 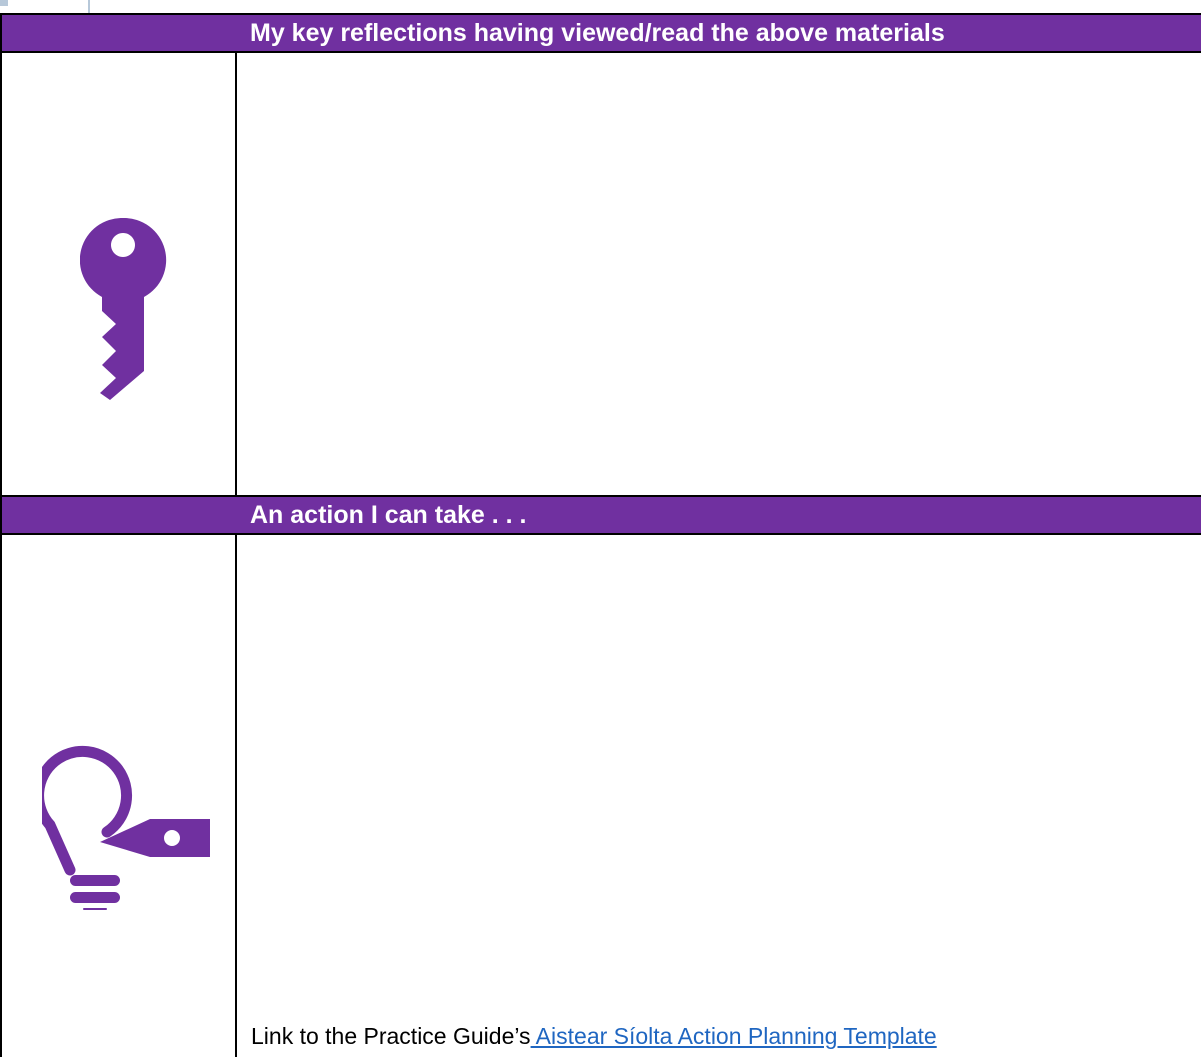 What do you see at coordinates (126, 827) in the screenshot?
I see `lightbulb-key-icon` at bounding box center [126, 827].